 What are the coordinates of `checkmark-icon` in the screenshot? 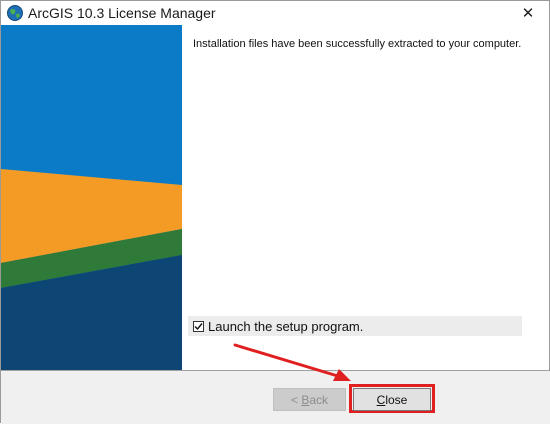 It's located at (198, 326).